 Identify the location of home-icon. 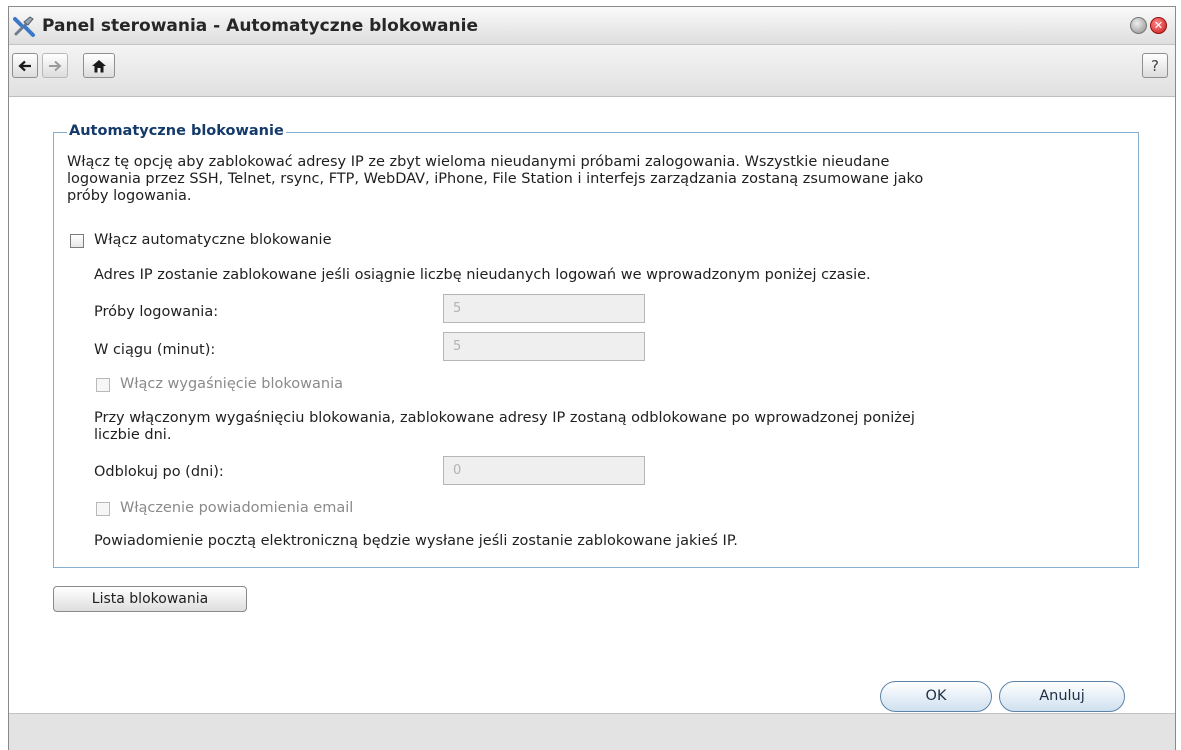
(99, 65).